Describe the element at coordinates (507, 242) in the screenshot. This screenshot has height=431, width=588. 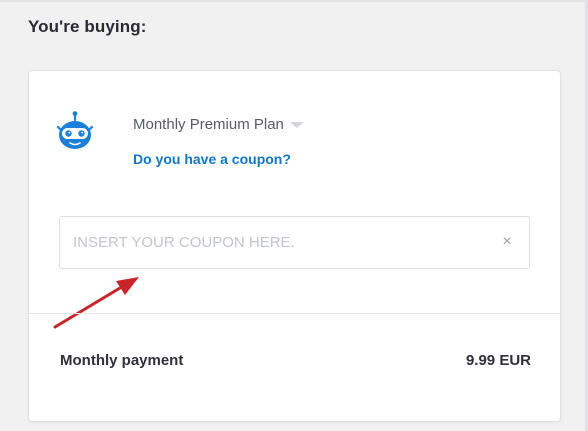
I see `close-icon: ×` at that location.